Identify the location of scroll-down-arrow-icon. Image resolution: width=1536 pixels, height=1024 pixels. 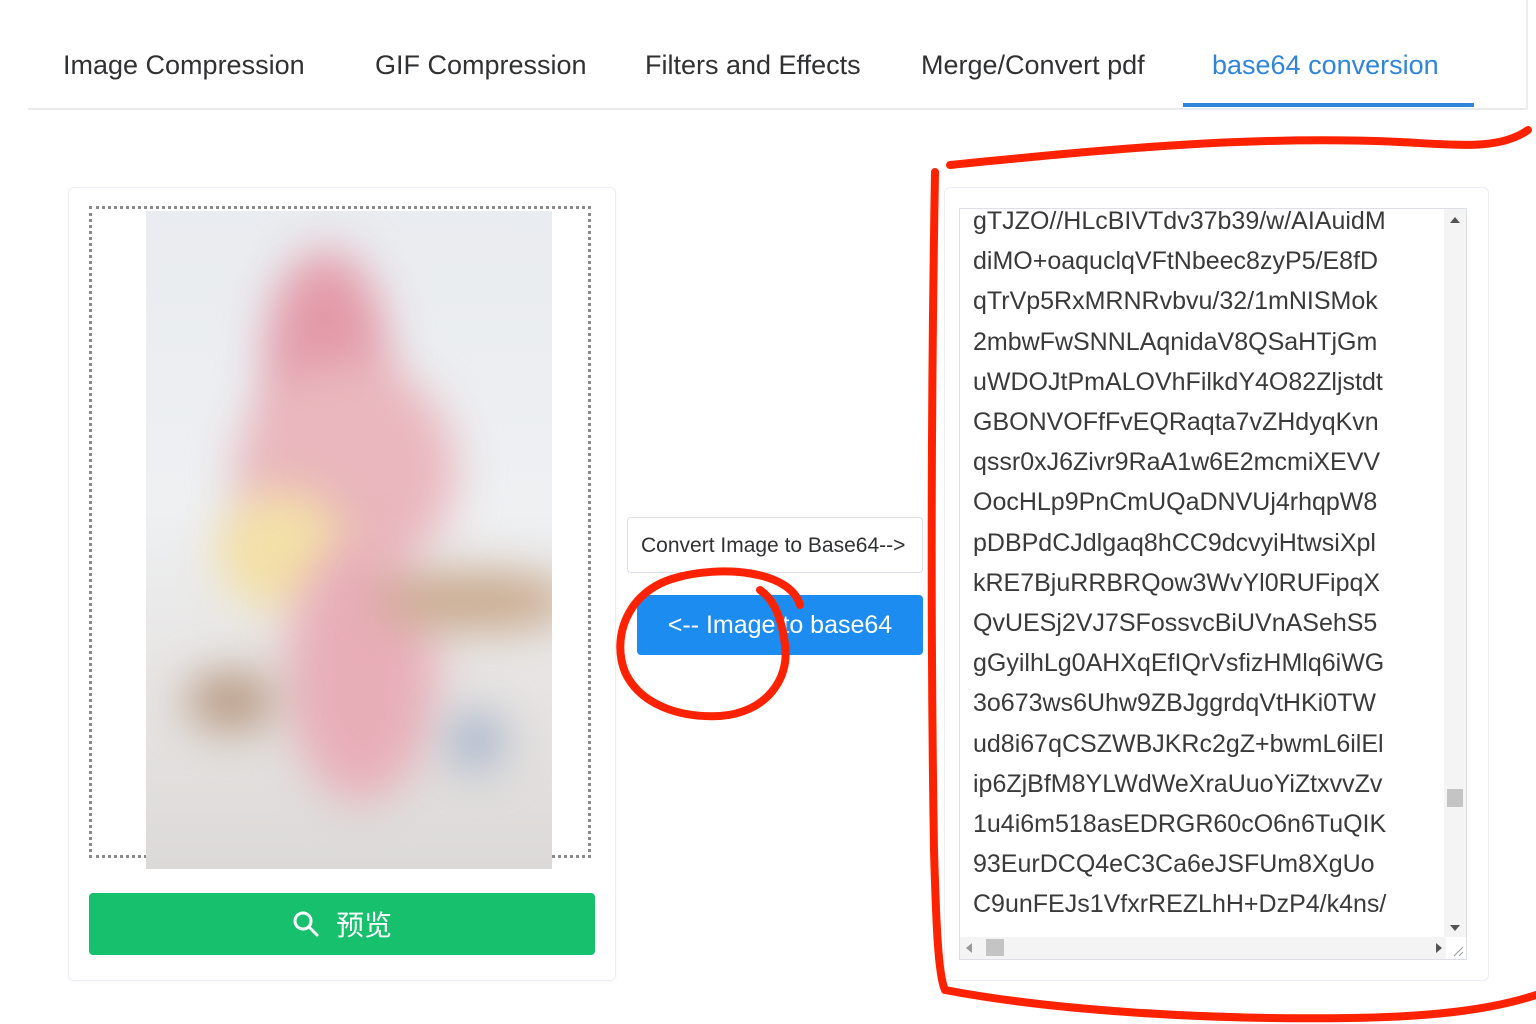
(1455, 928).